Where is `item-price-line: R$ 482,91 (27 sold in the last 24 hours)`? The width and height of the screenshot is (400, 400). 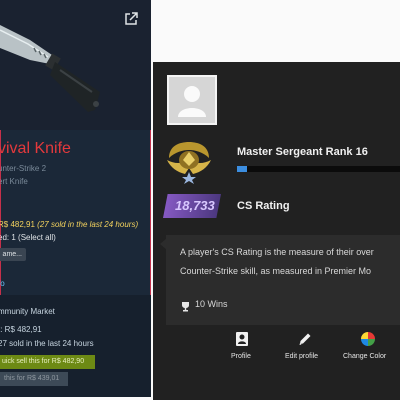 item-price-line: R$ 482,91 (27 sold in the last 24 hours) is located at coordinates (69, 224).